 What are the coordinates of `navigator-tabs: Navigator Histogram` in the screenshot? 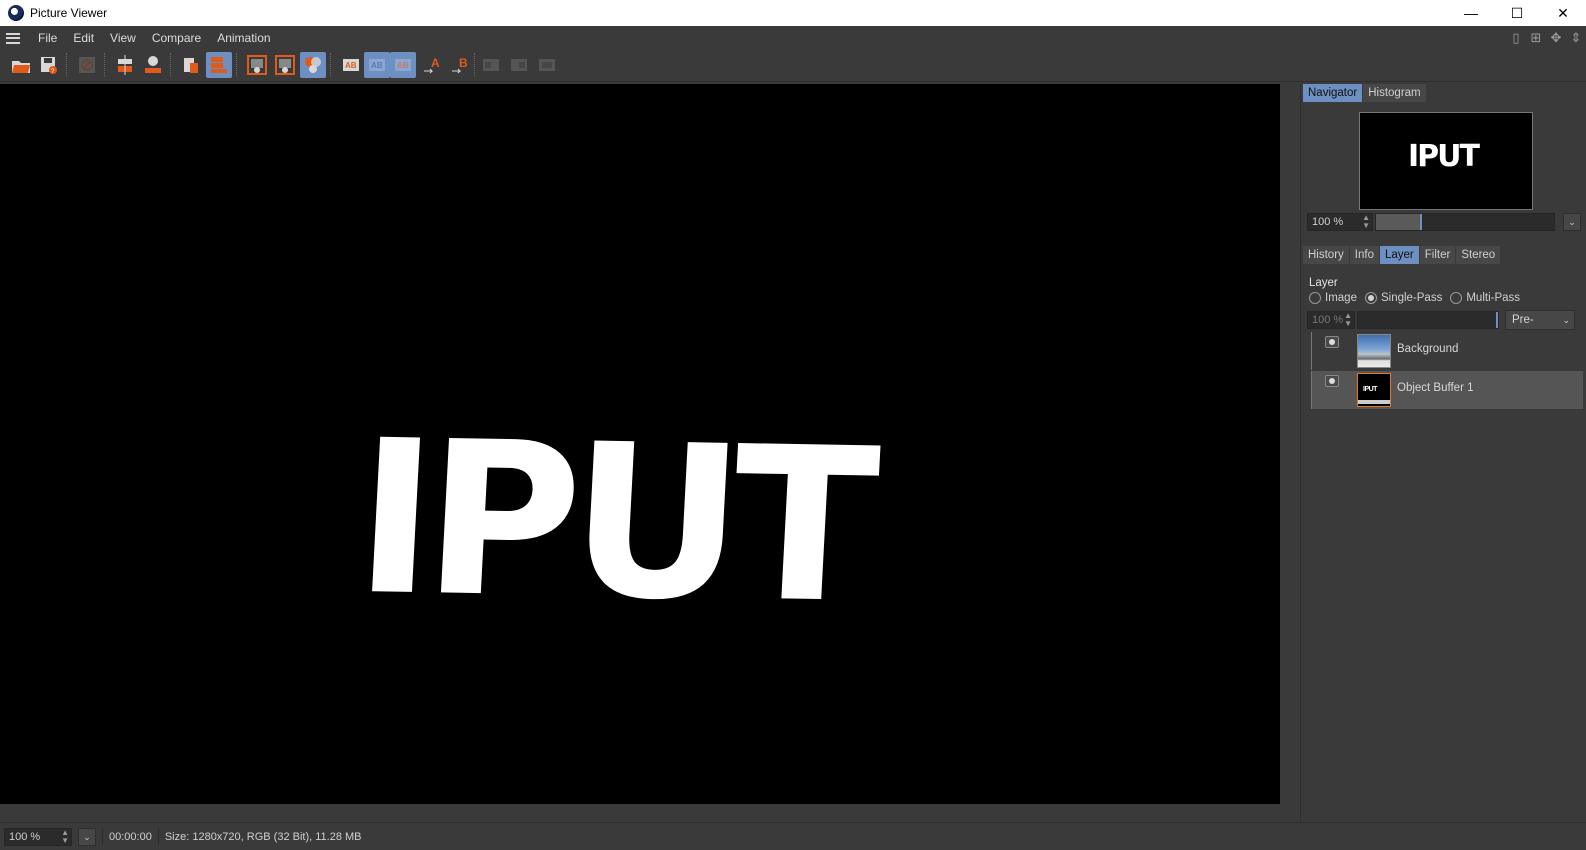 It's located at (1365, 93).